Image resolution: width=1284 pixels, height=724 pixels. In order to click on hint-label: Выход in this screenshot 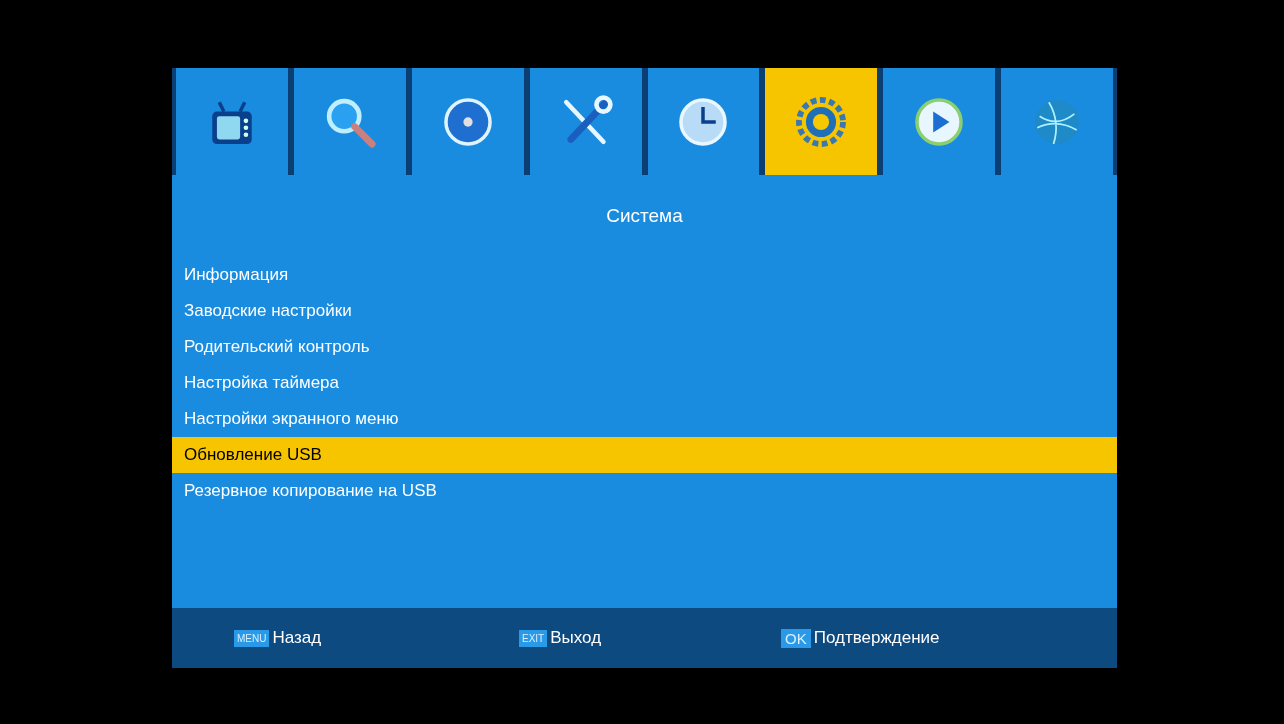, I will do `click(576, 638)`.